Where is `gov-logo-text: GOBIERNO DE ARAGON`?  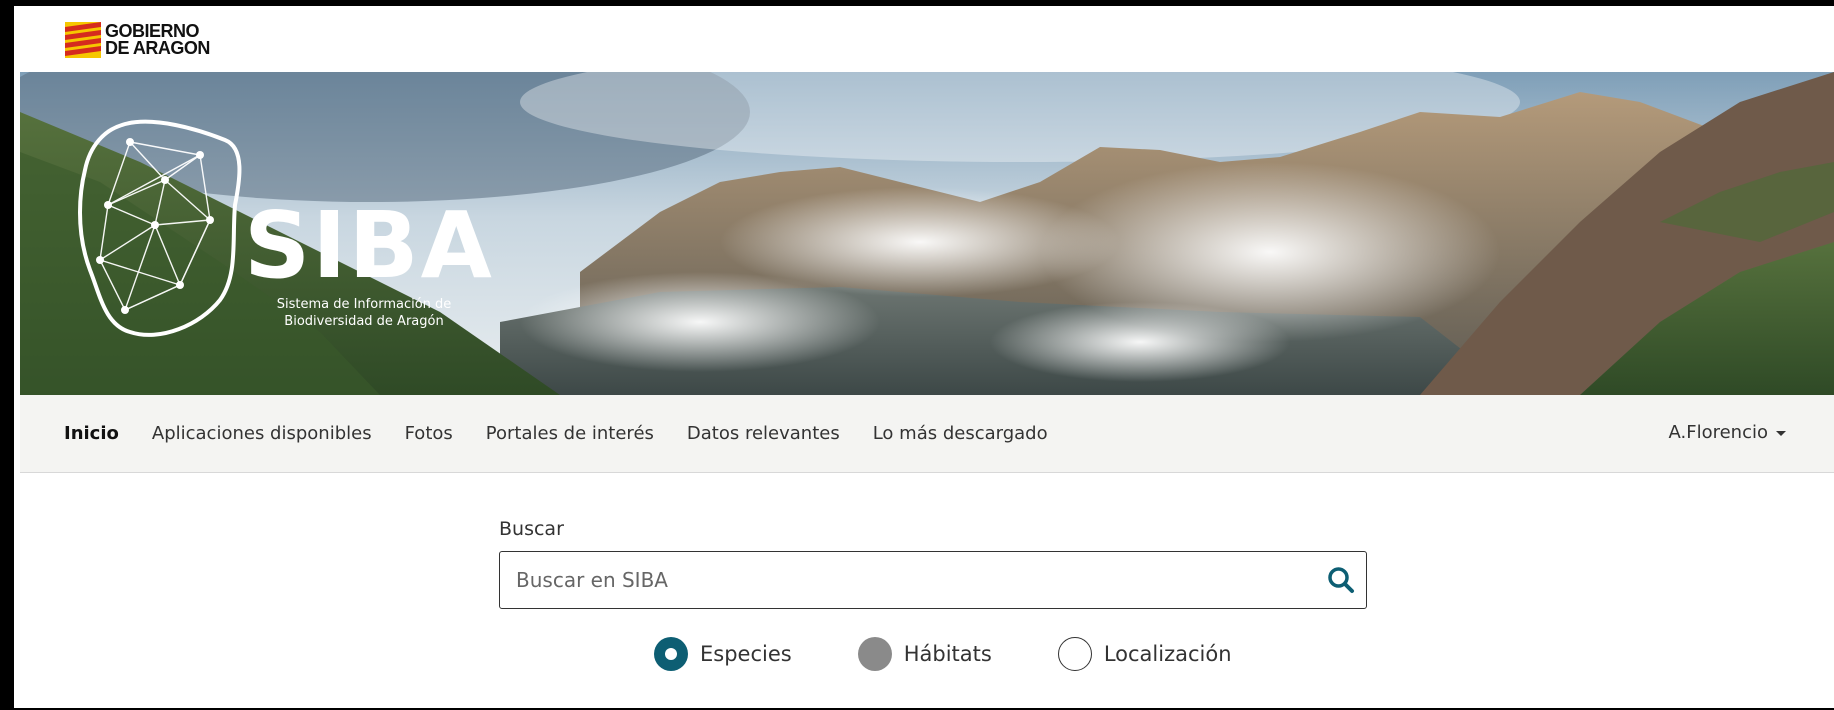 gov-logo-text: GOBIERNO DE ARAGON is located at coordinates (157, 40).